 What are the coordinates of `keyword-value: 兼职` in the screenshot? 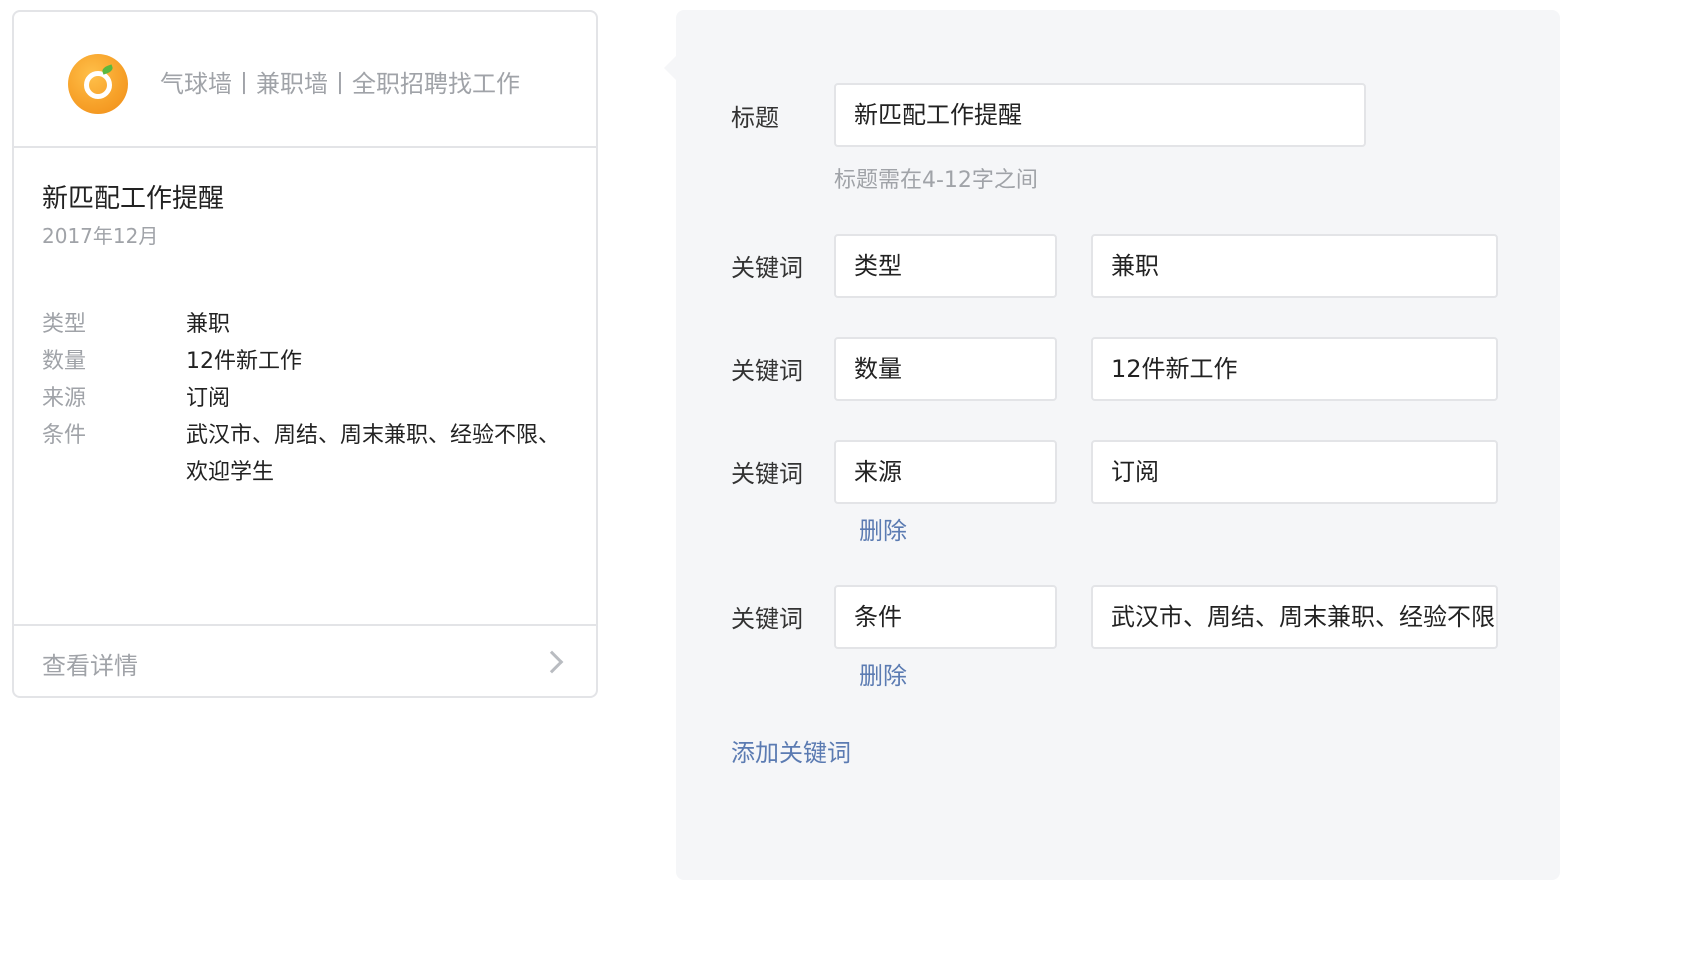 It's located at (208, 324).